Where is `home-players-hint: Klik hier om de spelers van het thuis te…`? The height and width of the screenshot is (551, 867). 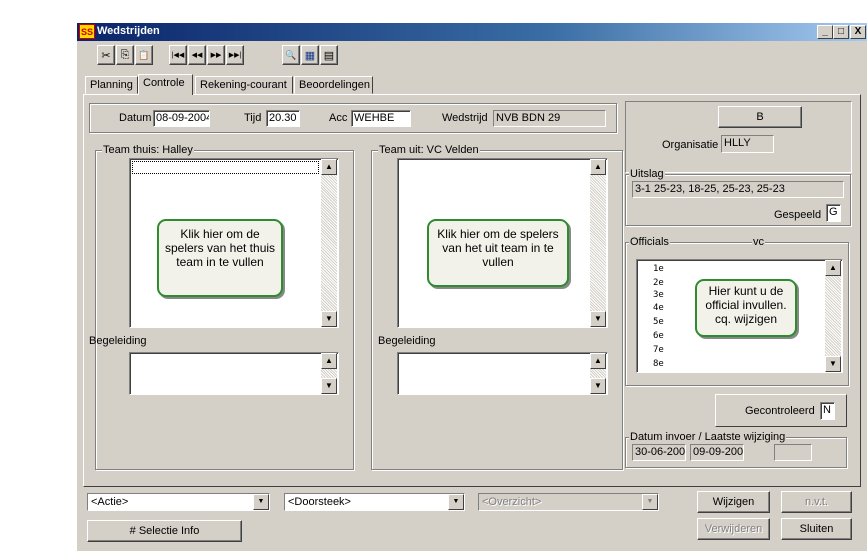
home-players-hint: Klik hier om de spelers van het thuis te… is located at coordinates (220, 258).